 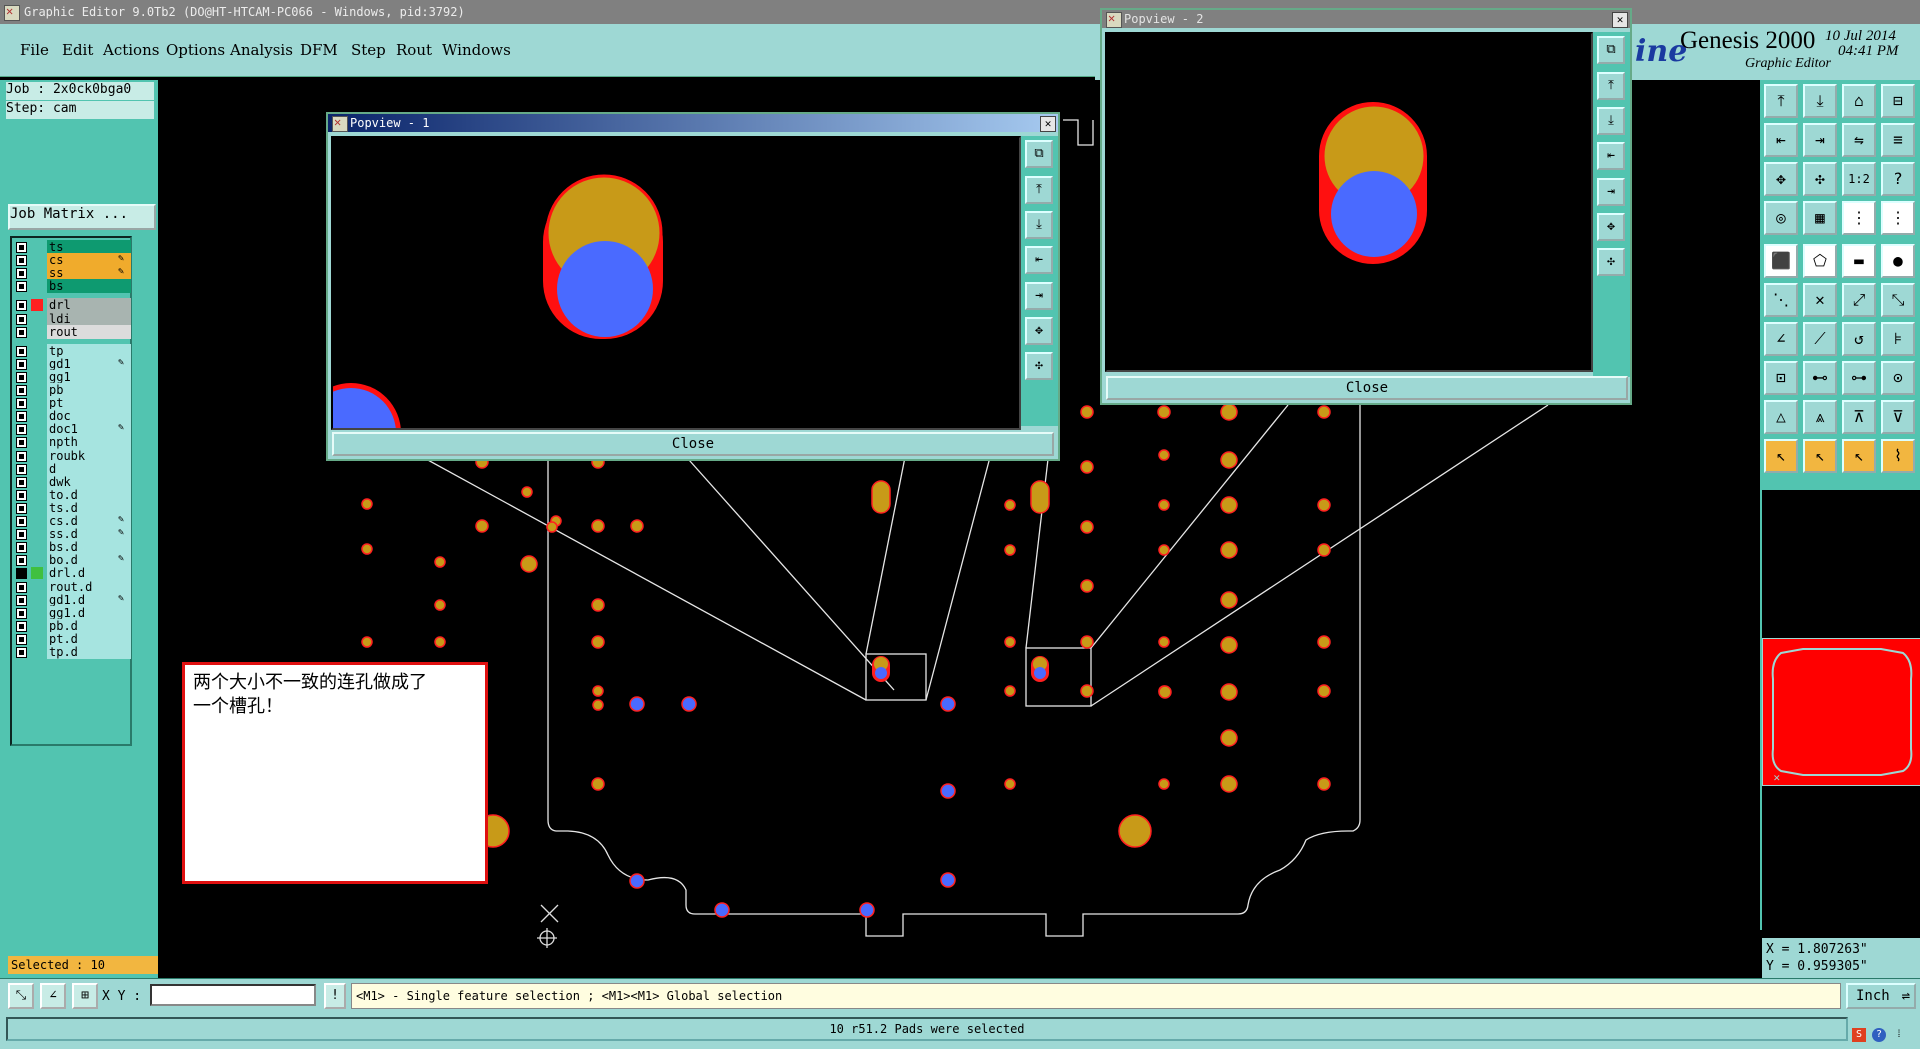 What do you see at coordinates (1820, 179) in the screenshot?
I see `zoom-center-icon: ✣` at bounding box center [1820, 179].